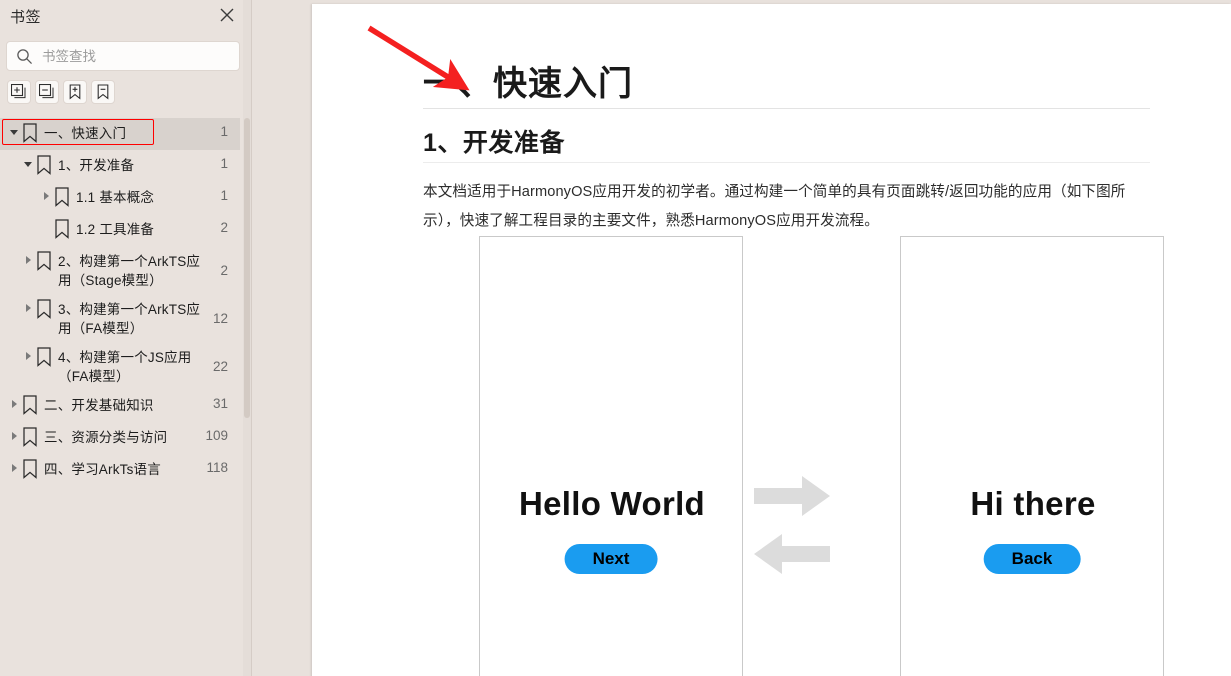 Image resolution: width=1231 pixels, height=676 pixels. What do you see at coordinates (99, 405) in the screenshot?
I see `bookmark-label: 二、开发基础知识` at bounding box center [99, 405].